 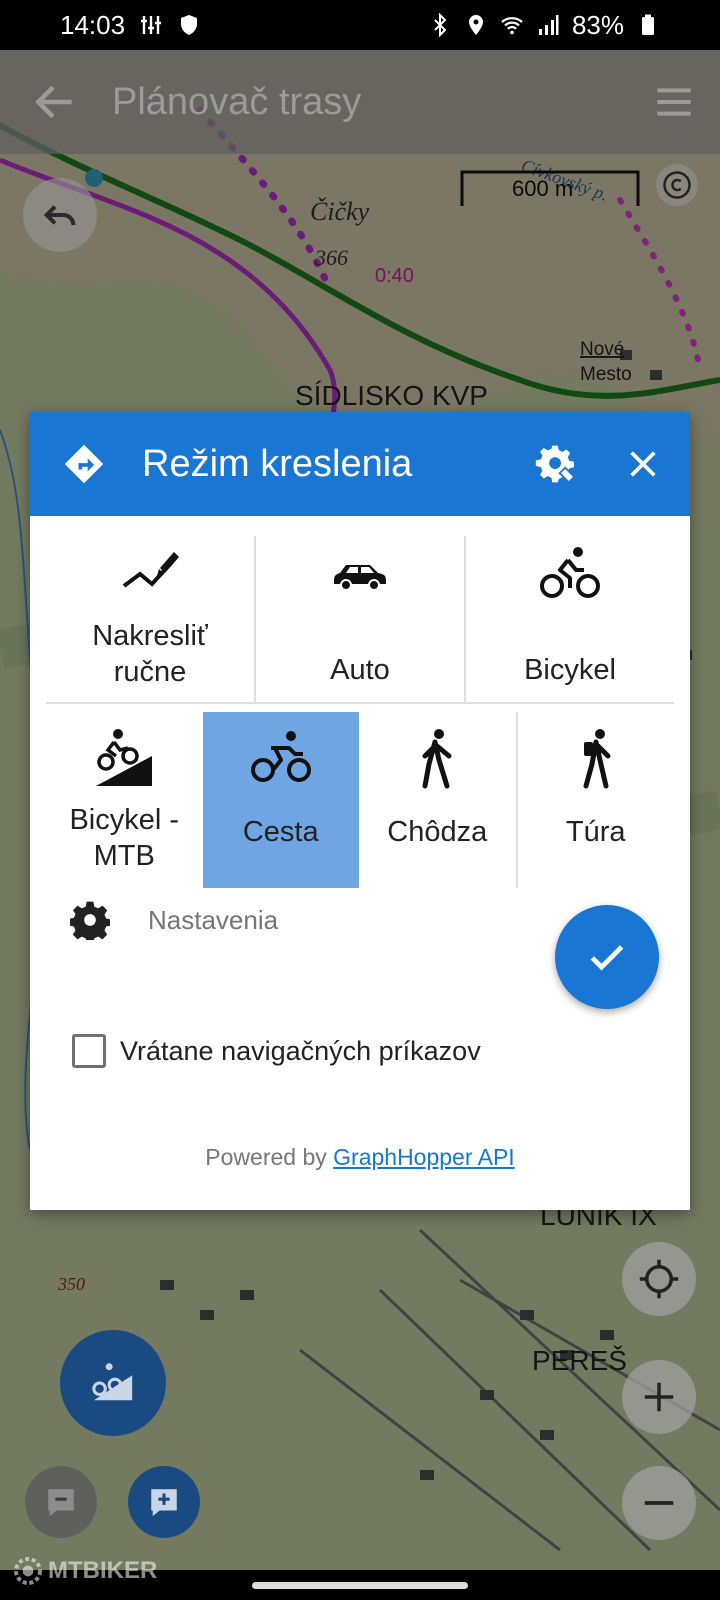 I want to click on add-point-button, so click(x=164, y=1502).